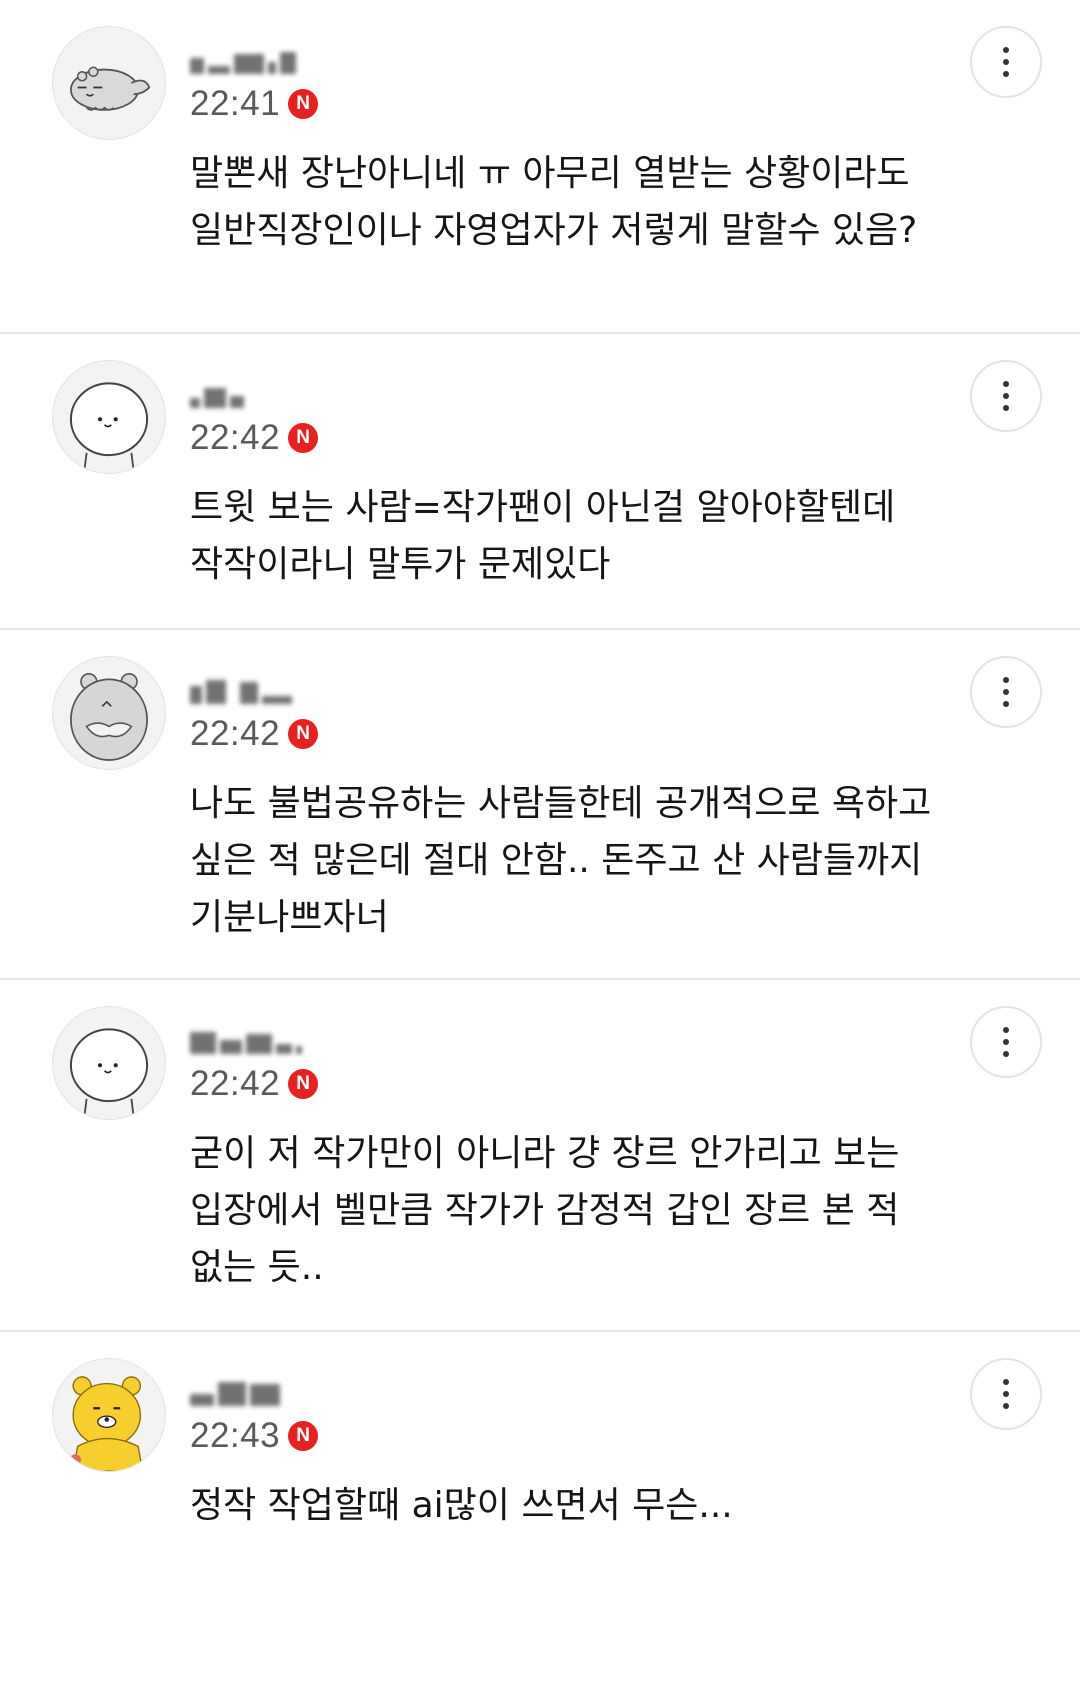 The image size is (1080, 1692). I want to click on sleeping-animal-avatar-icon, so click(109, 83).